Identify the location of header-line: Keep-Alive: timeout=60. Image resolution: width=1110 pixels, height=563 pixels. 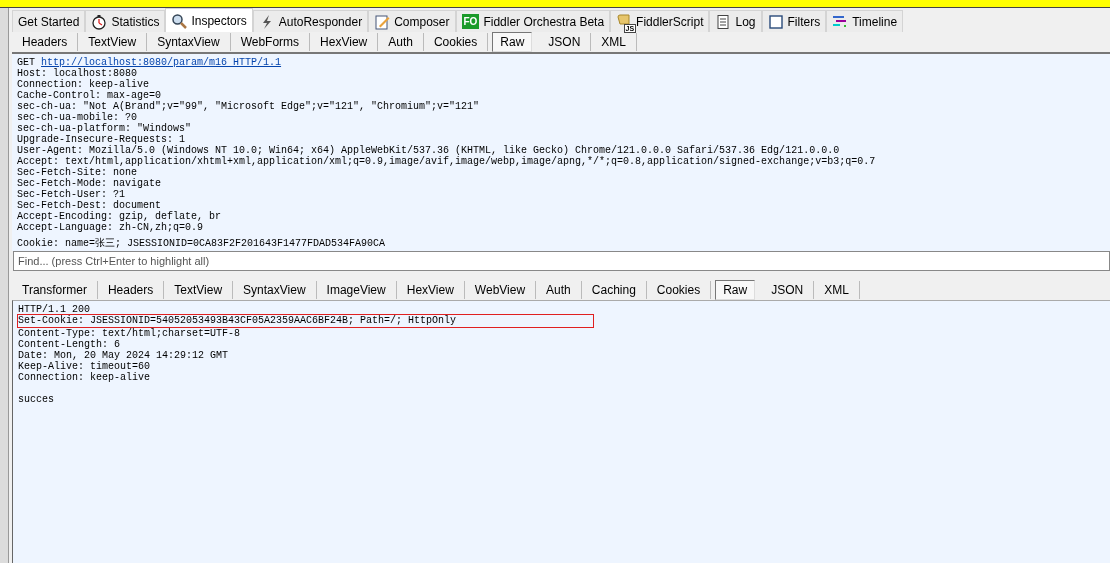
(85, 366).